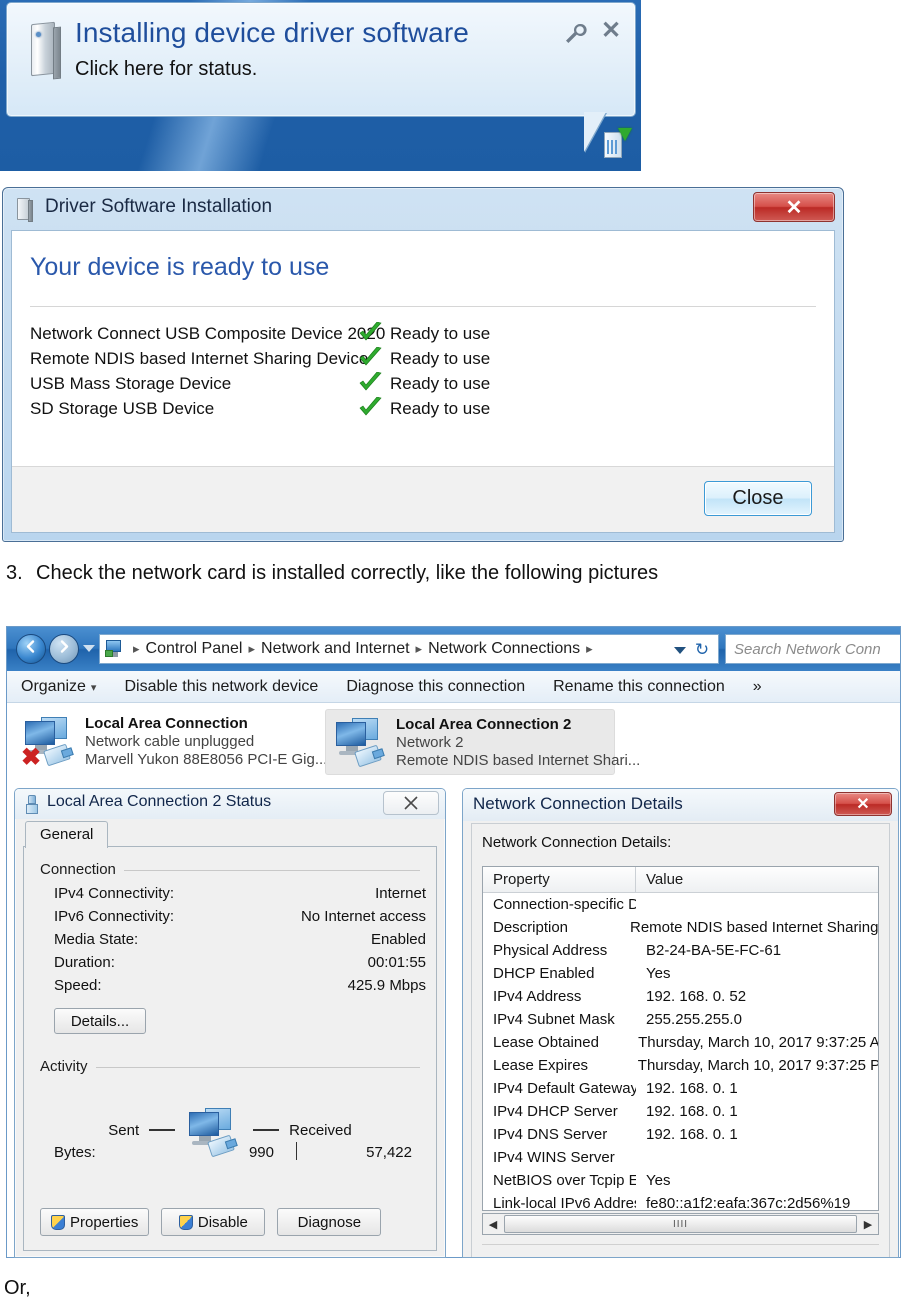  I want to click on scrollbar-thumb: IIII, so click(680, 1224).